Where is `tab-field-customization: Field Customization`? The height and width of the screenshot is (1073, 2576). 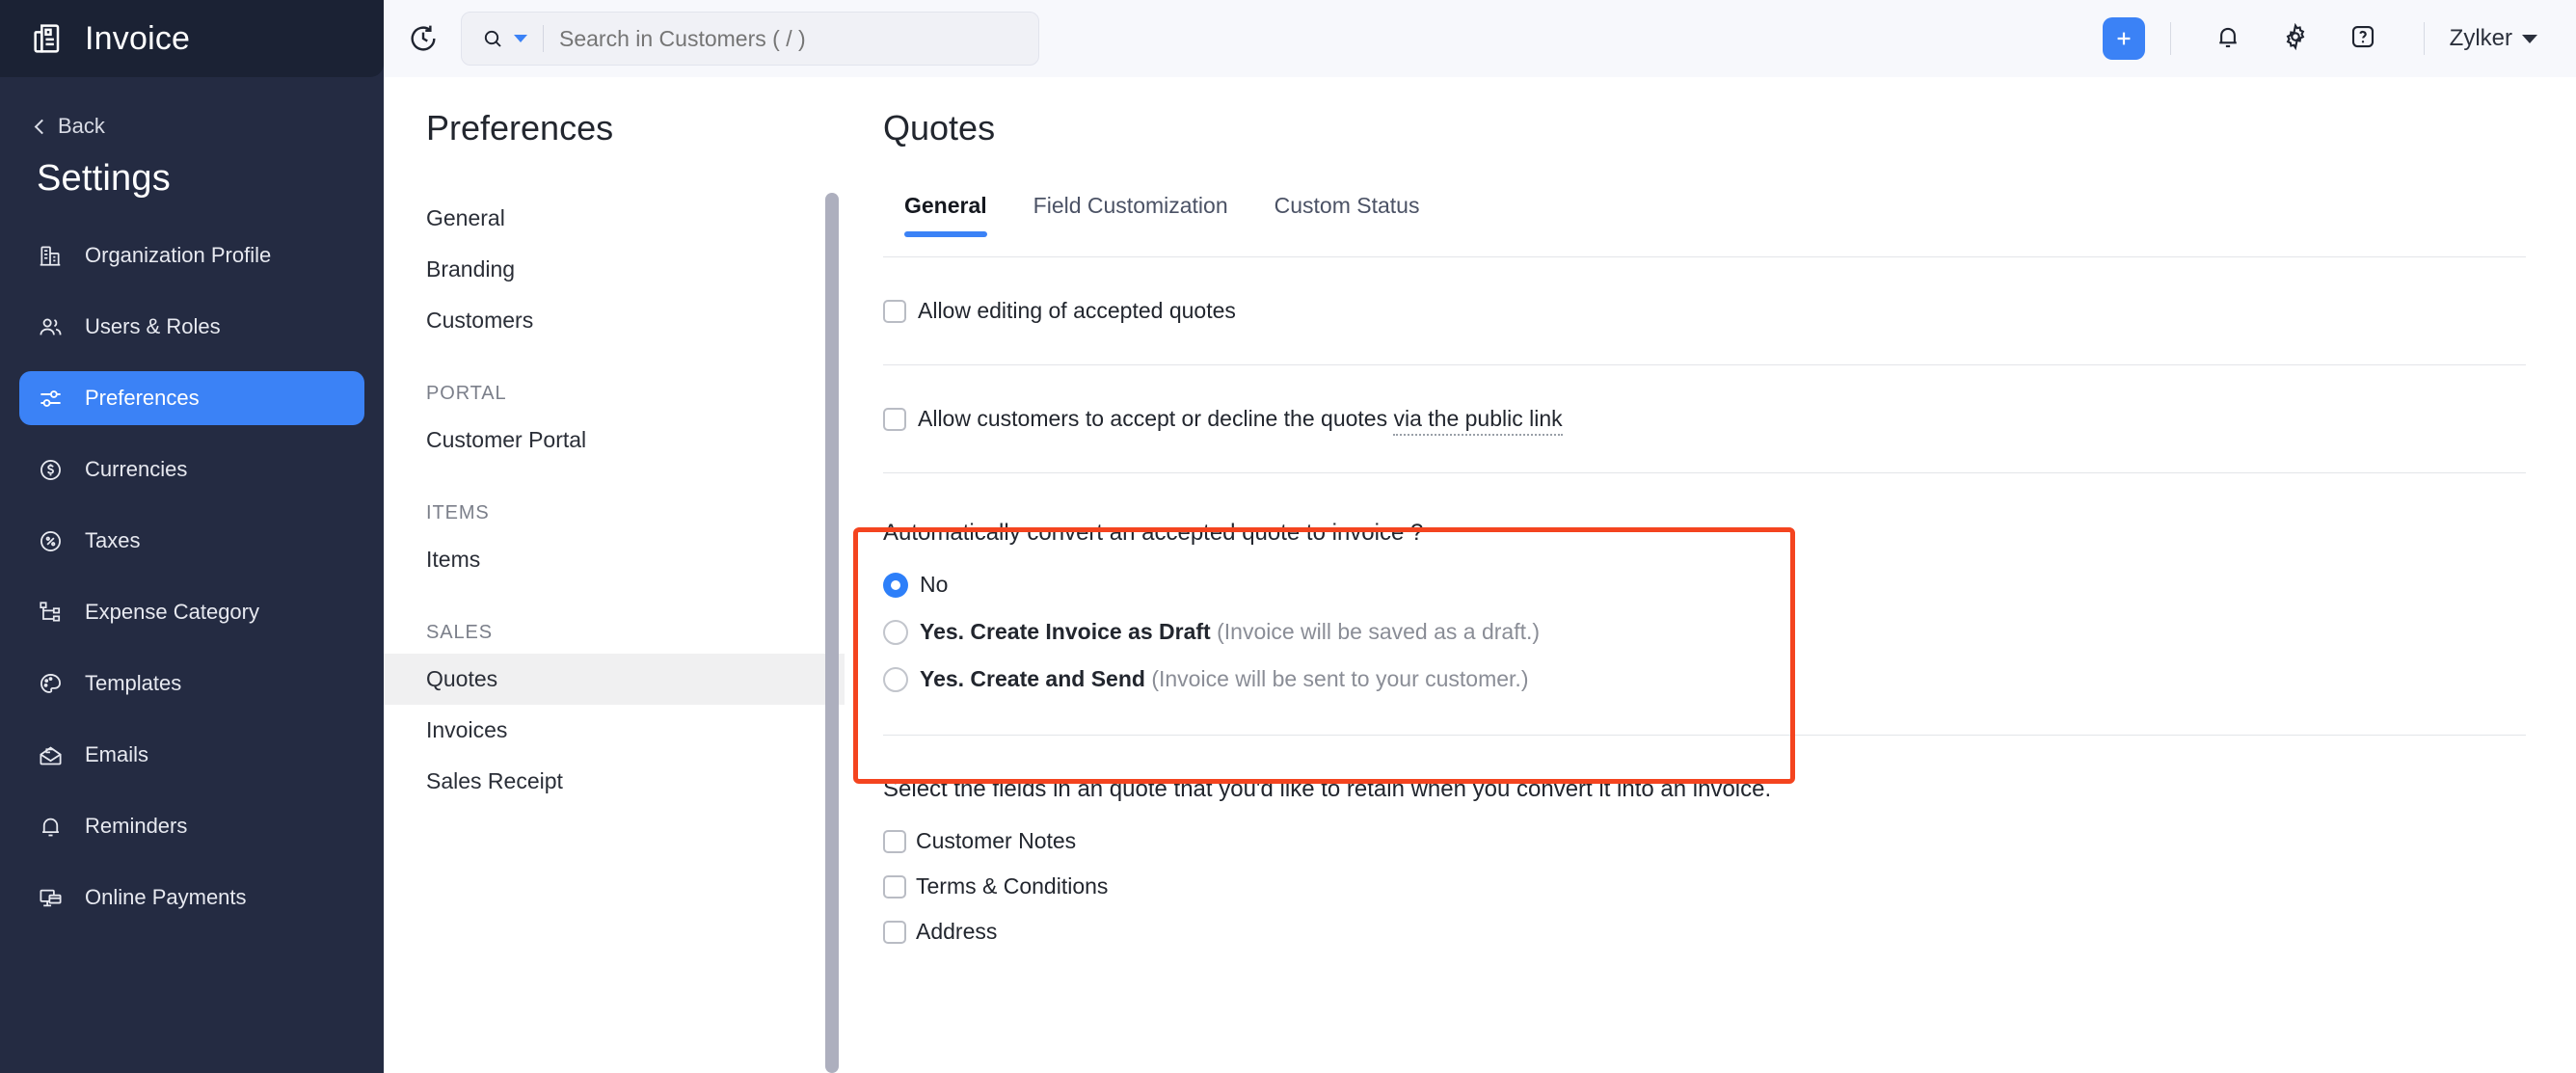
tab-field-customization: Field Customization is located at coordinates (1130, 213).